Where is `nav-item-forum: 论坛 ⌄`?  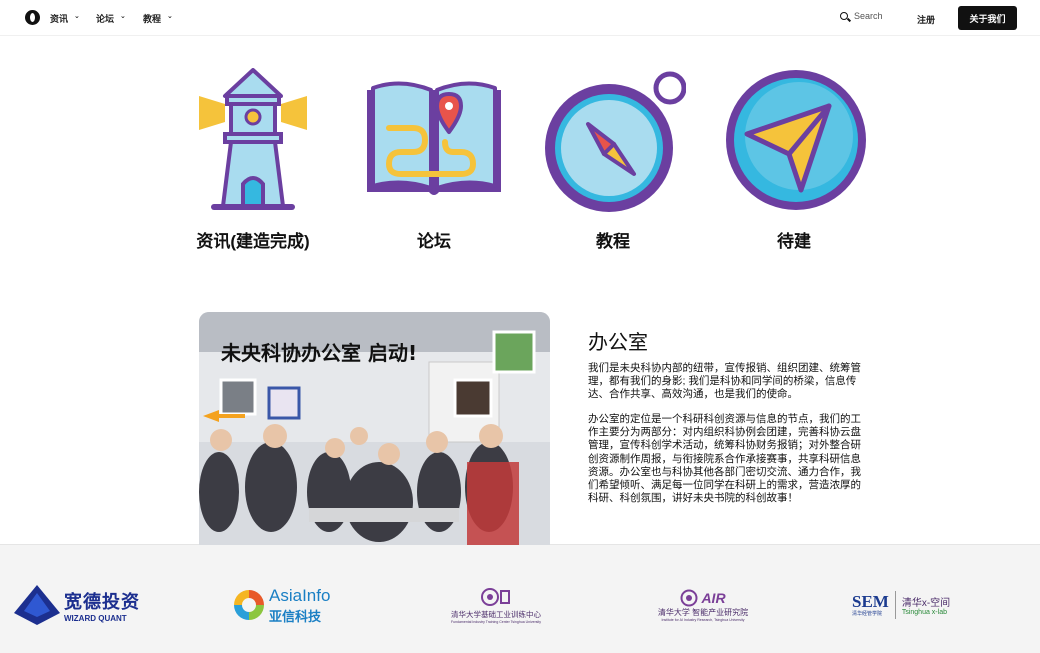 nav-item-forum: 论坛 ⌄ is located at coordinates (111, 18).